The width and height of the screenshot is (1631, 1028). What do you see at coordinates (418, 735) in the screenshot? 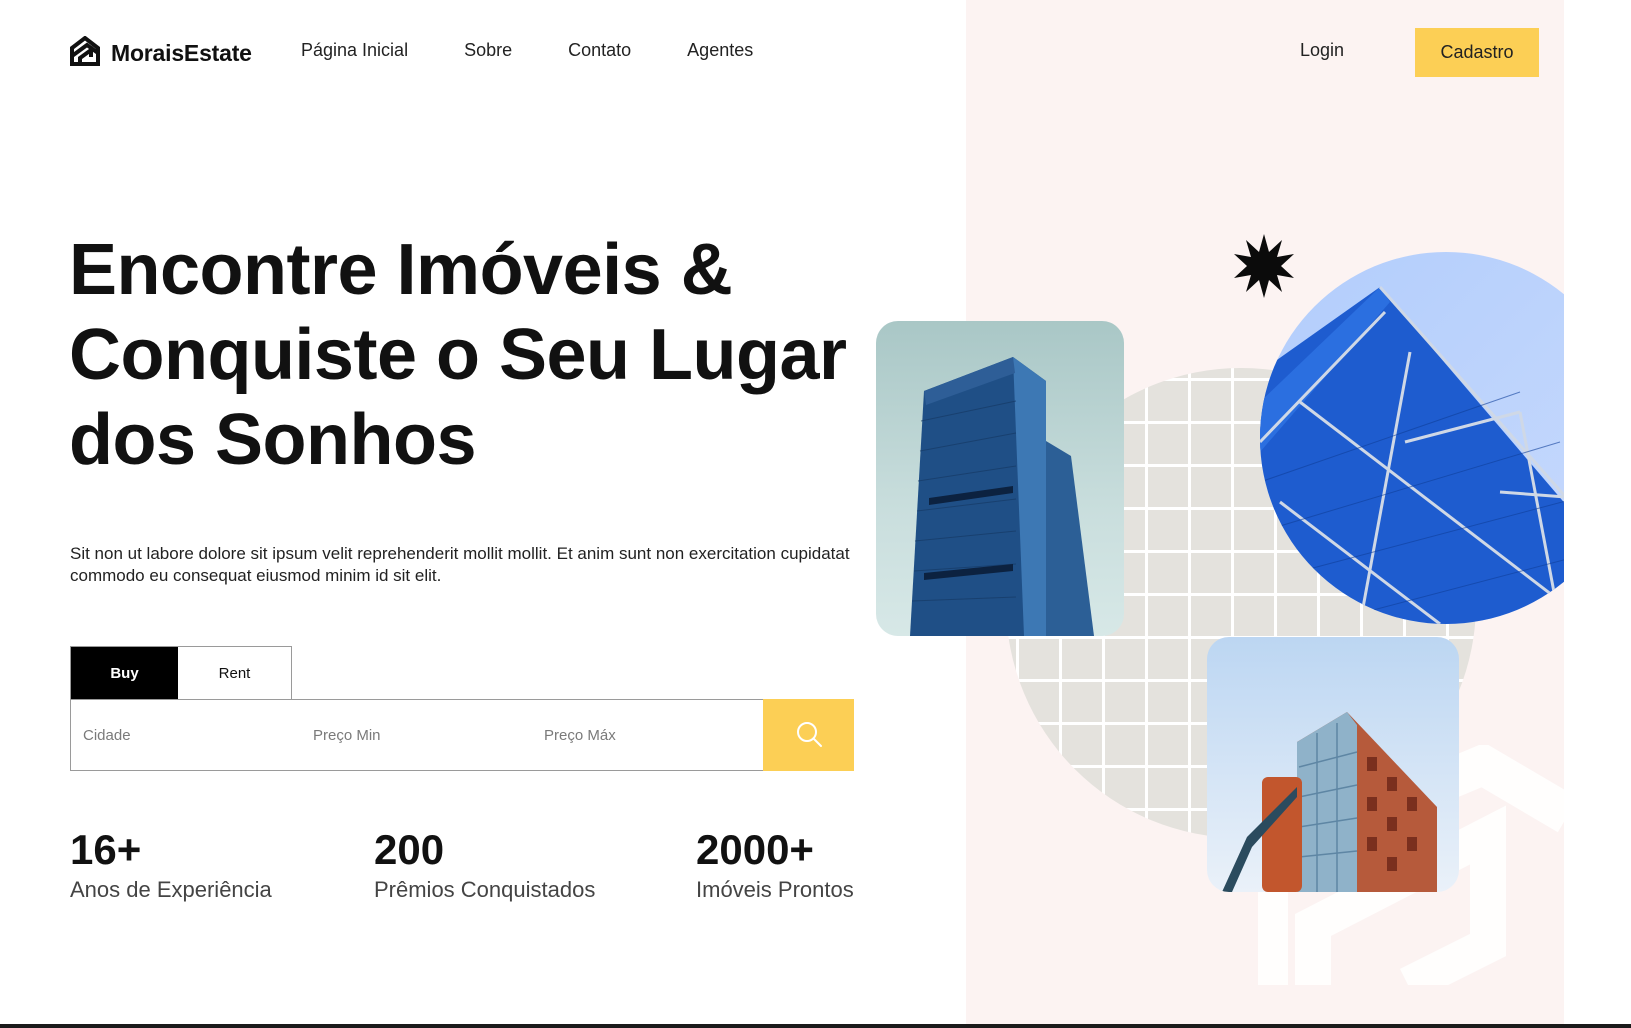
I see `min-price-input` at bounding box center [418, 735].